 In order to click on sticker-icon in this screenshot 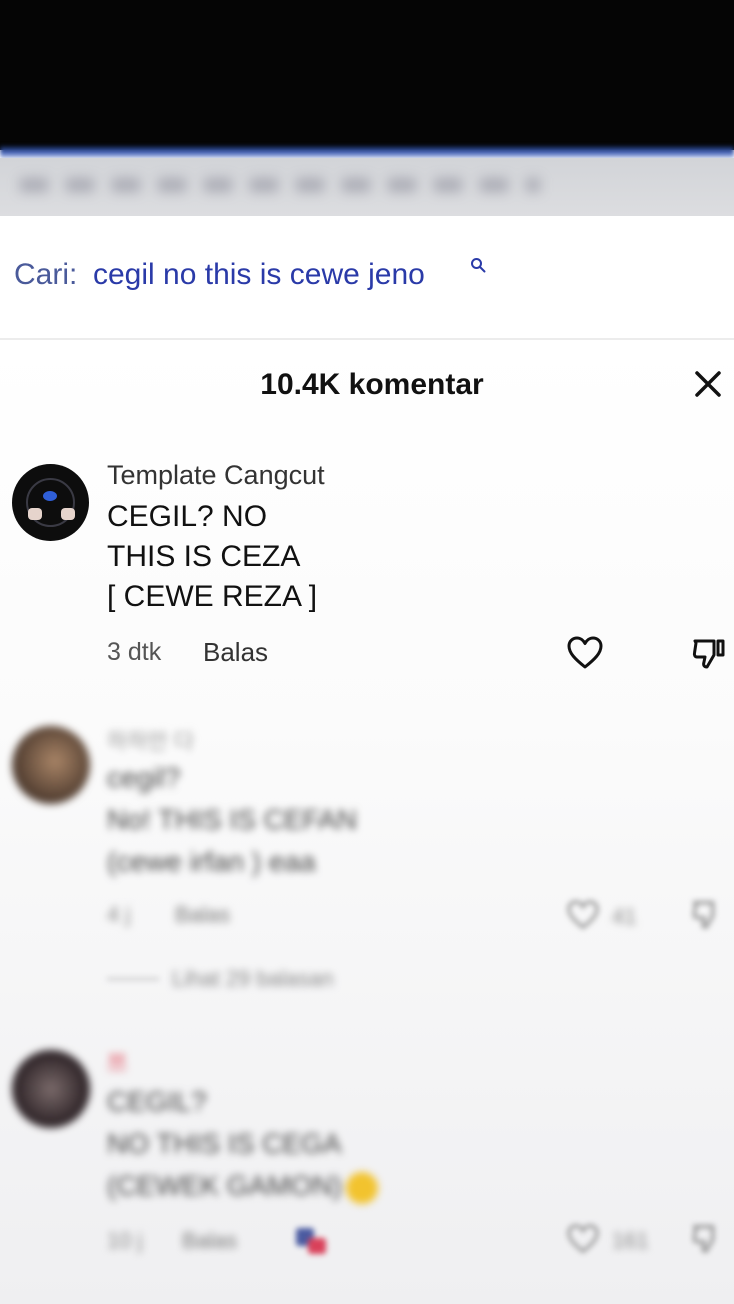, I will do `click(312, 1242)`.